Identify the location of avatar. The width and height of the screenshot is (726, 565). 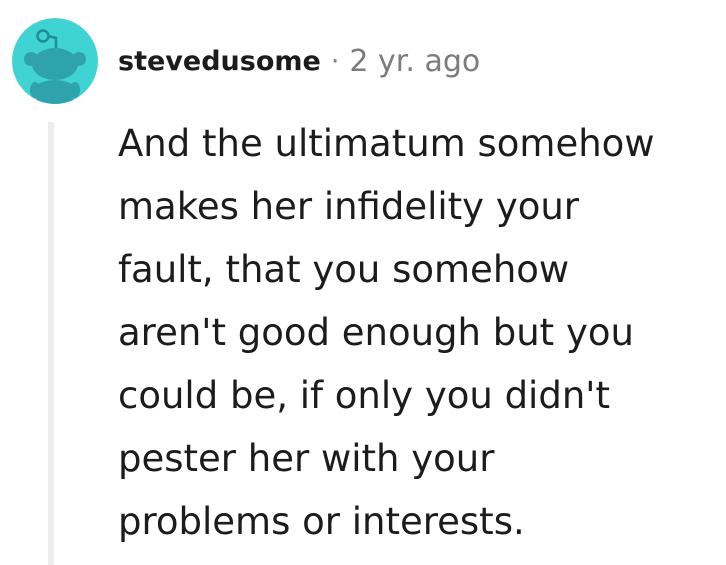
(55, 61).